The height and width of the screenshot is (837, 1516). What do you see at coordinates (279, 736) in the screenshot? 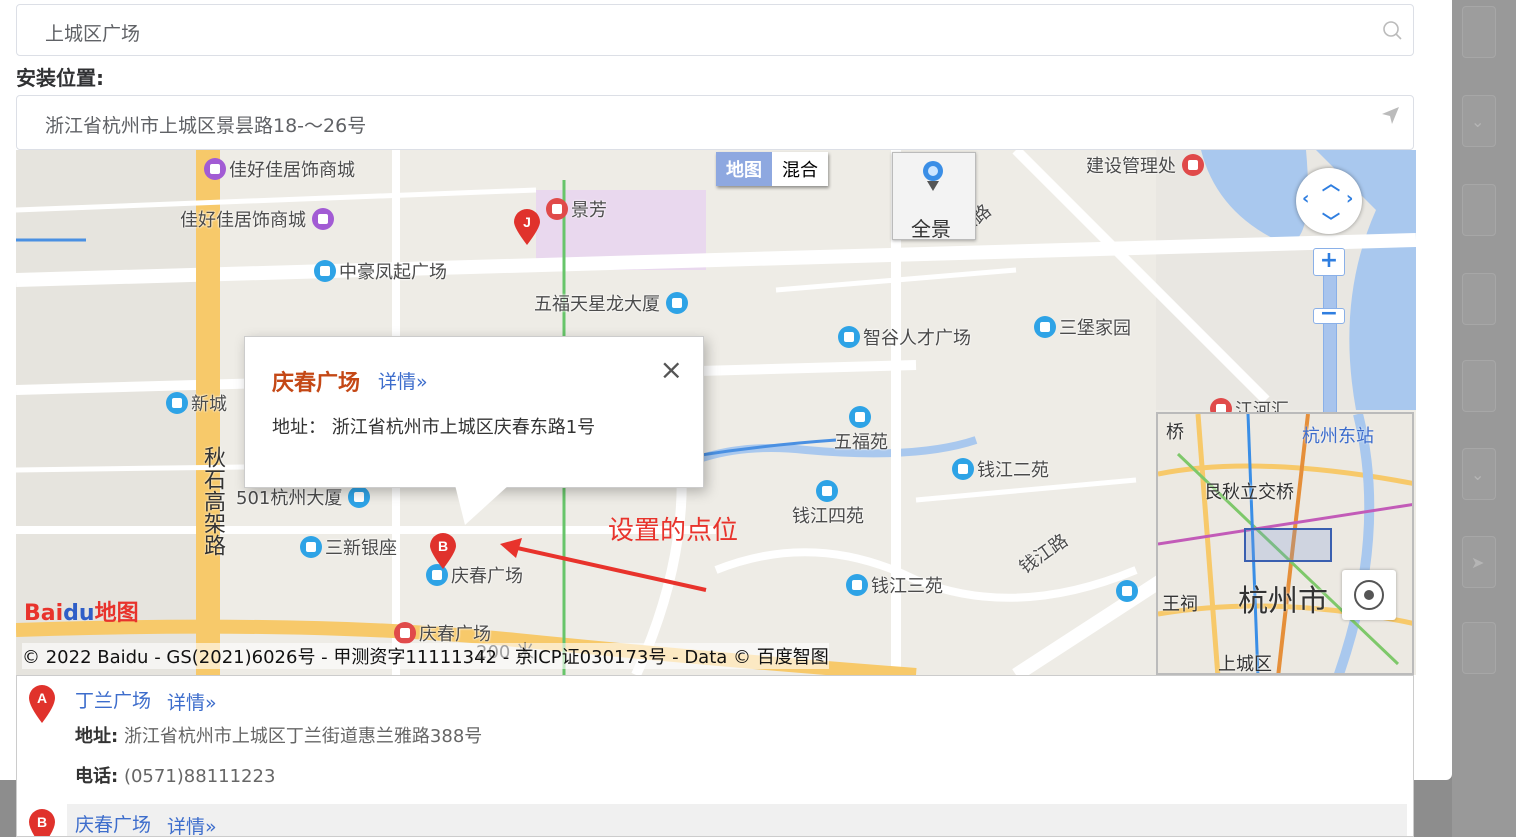
I see `result-address: 地址: 浙江省杭州市上城区丁兰街道惠兰雅路388号` at bounding box center [279, 736].